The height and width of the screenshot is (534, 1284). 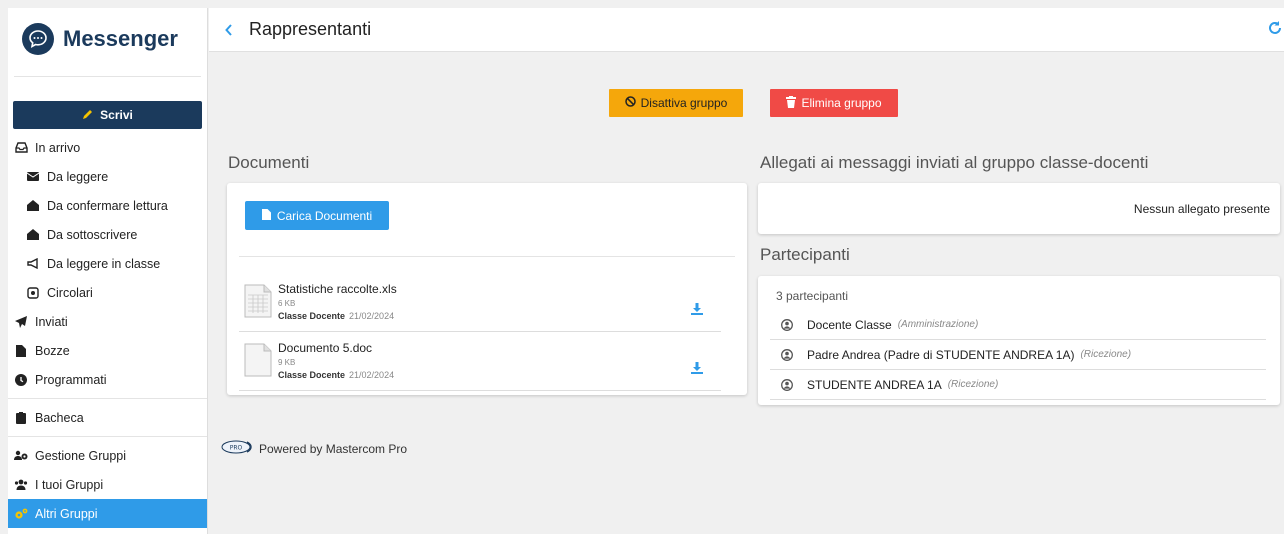 What do you see at coordinates (107, 147) in the screenshot?
I see `sidebar-item-inbox: In arrivo` at bounding box center [107, 147].